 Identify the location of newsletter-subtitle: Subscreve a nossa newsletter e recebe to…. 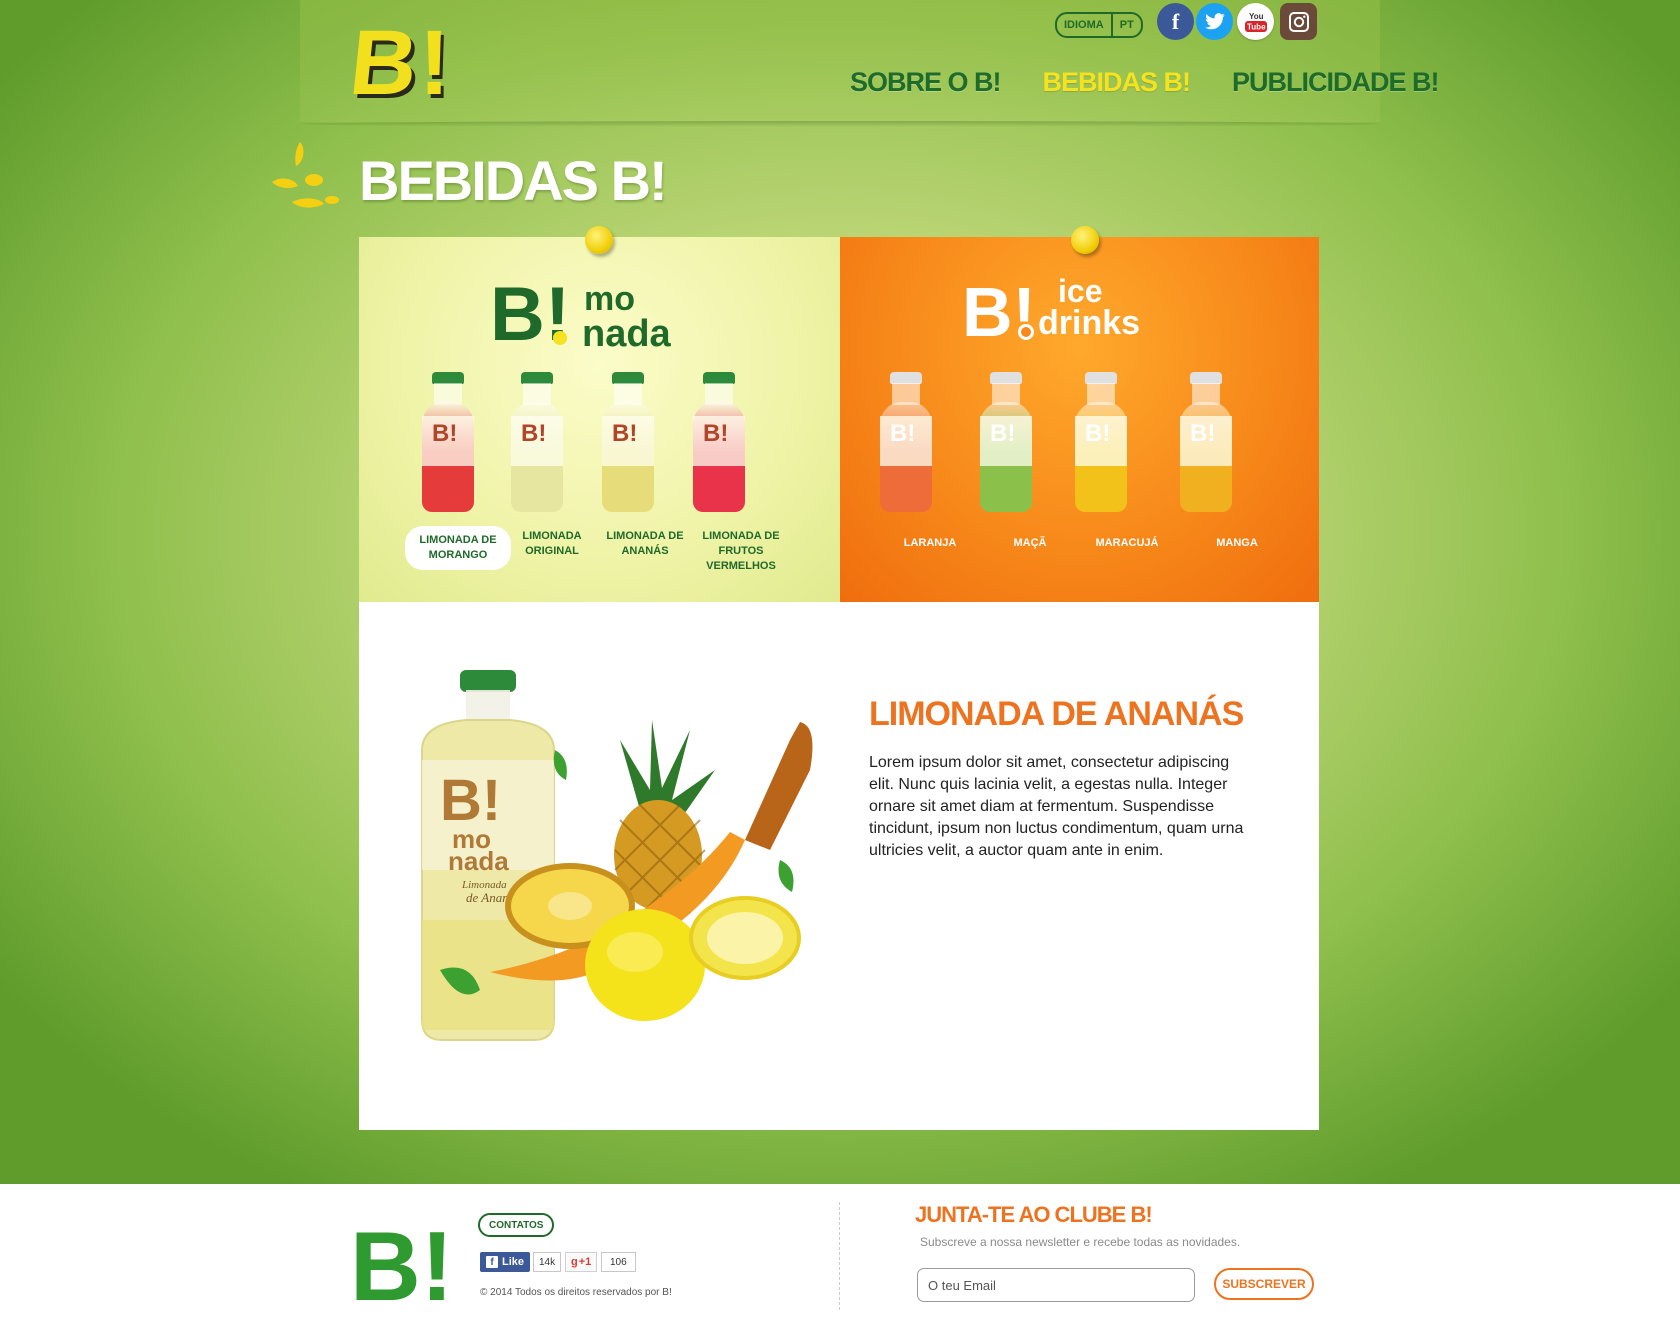
(1080, 1242).